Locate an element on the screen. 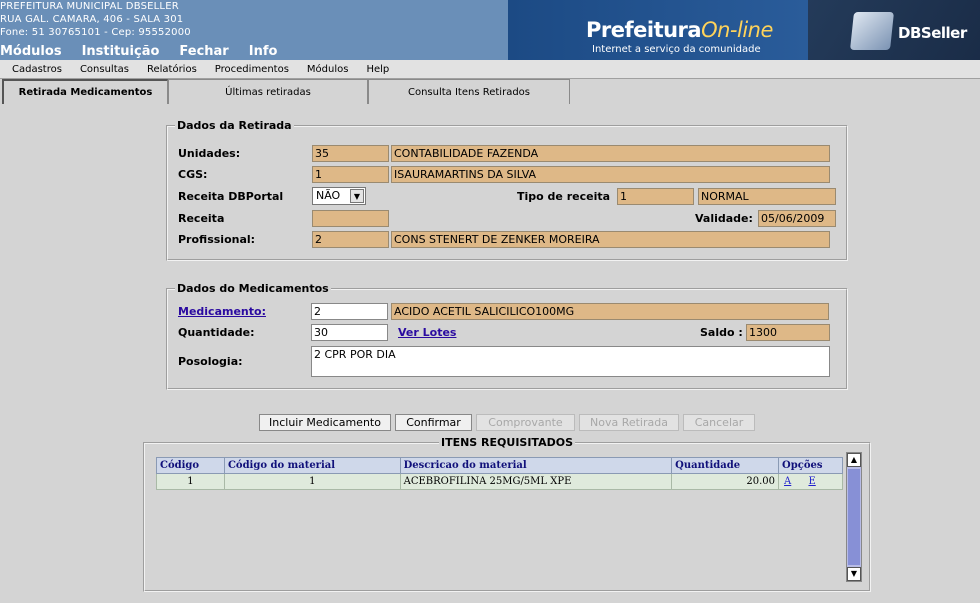  cell-descricao: ACEBROFILINA 25MG/5ML XPE is located at coordinates (536, 481).